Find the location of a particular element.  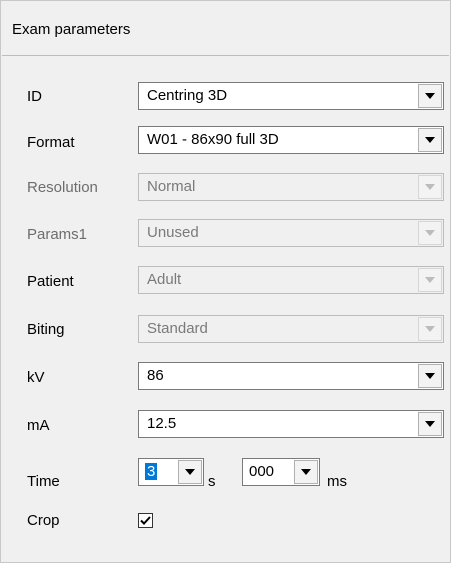

format-value: W01 - 86x90 full 3D is located at coordinates (213, 139).